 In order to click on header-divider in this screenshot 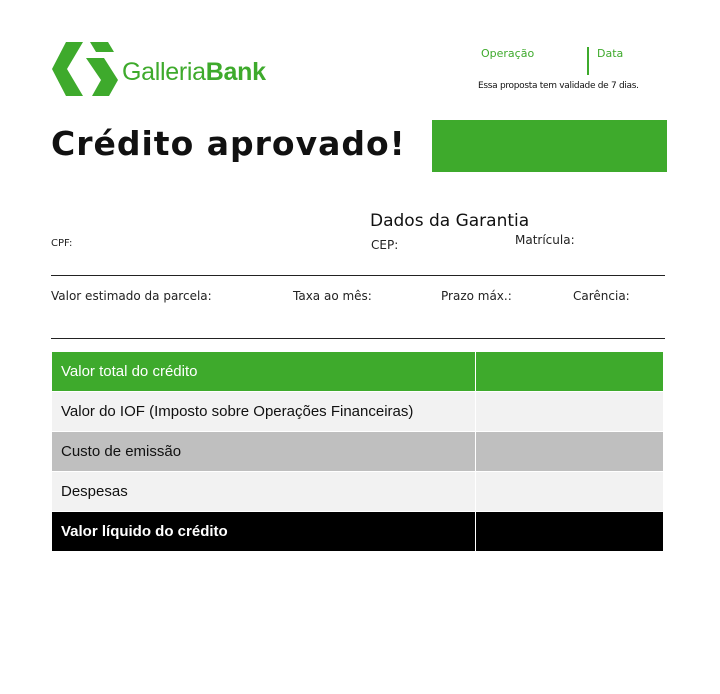, I will do `click(588, 61)`.